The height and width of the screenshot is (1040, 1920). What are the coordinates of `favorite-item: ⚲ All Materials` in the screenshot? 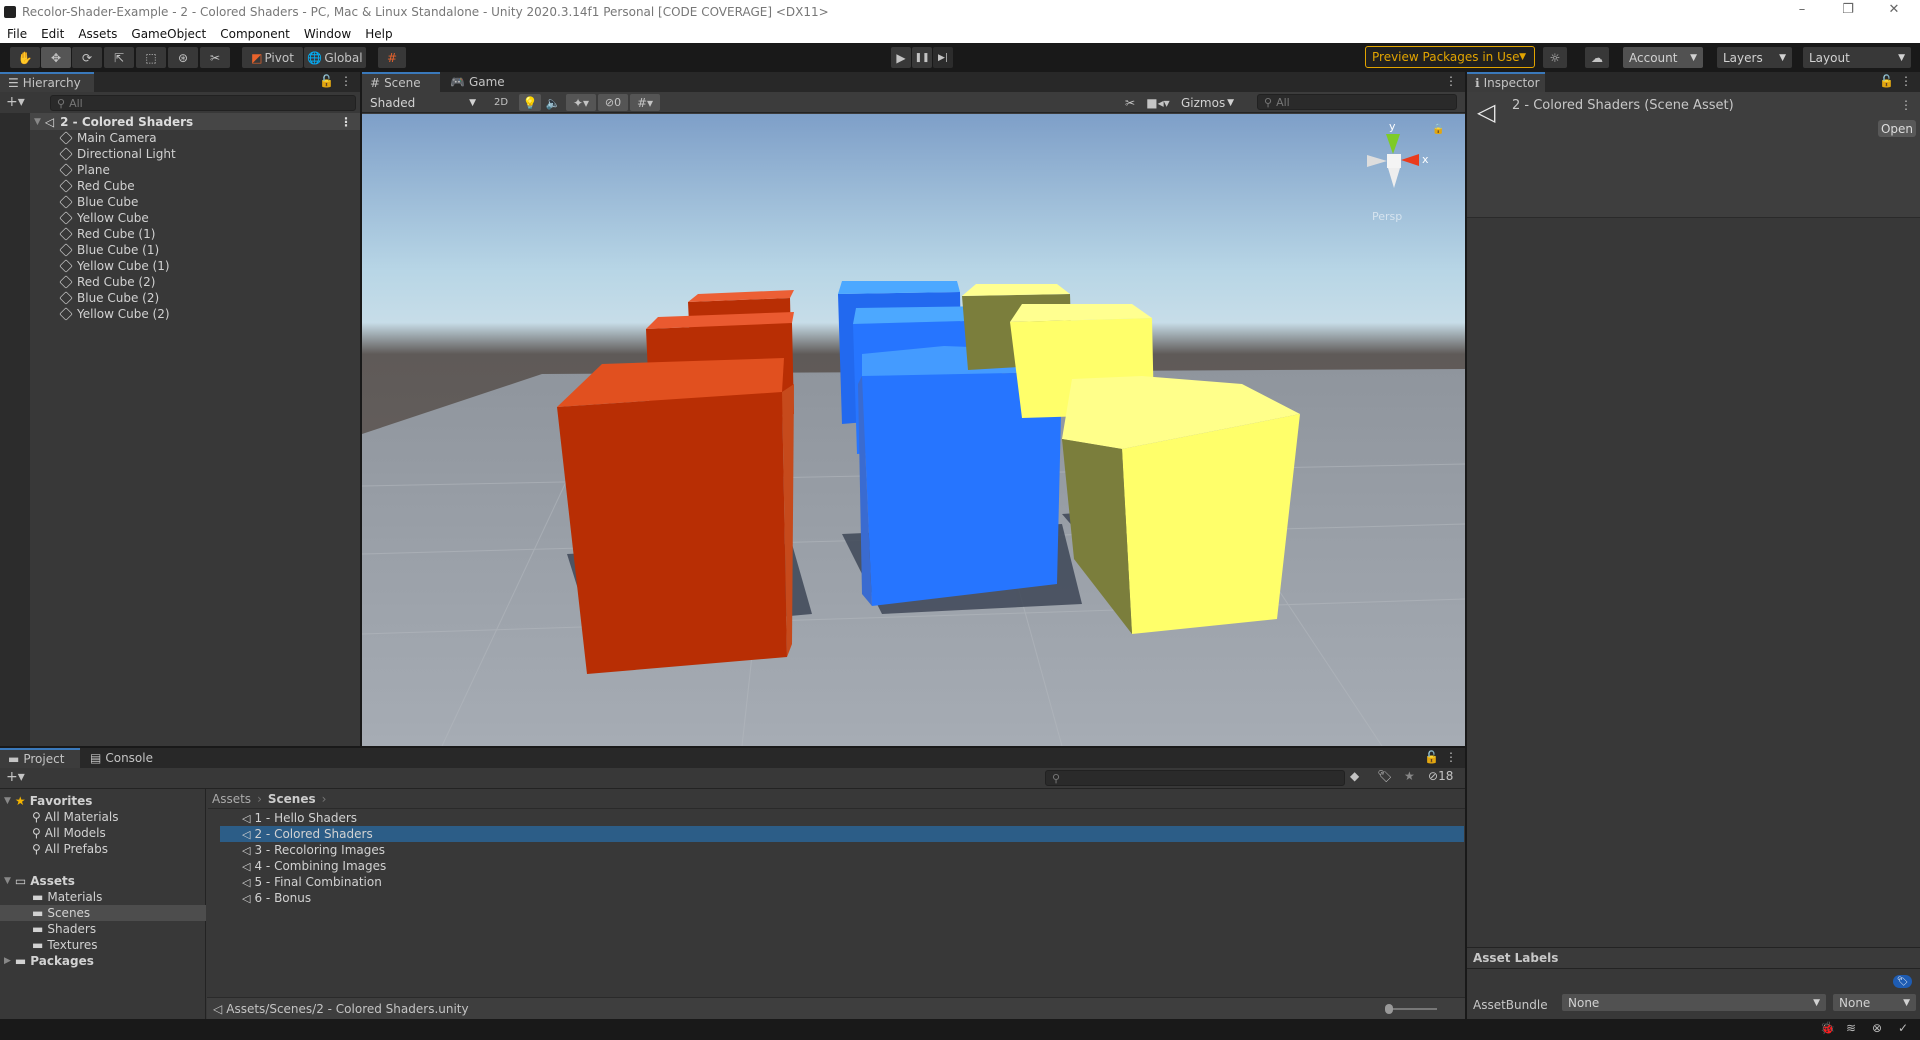 It's located at (75, 817).